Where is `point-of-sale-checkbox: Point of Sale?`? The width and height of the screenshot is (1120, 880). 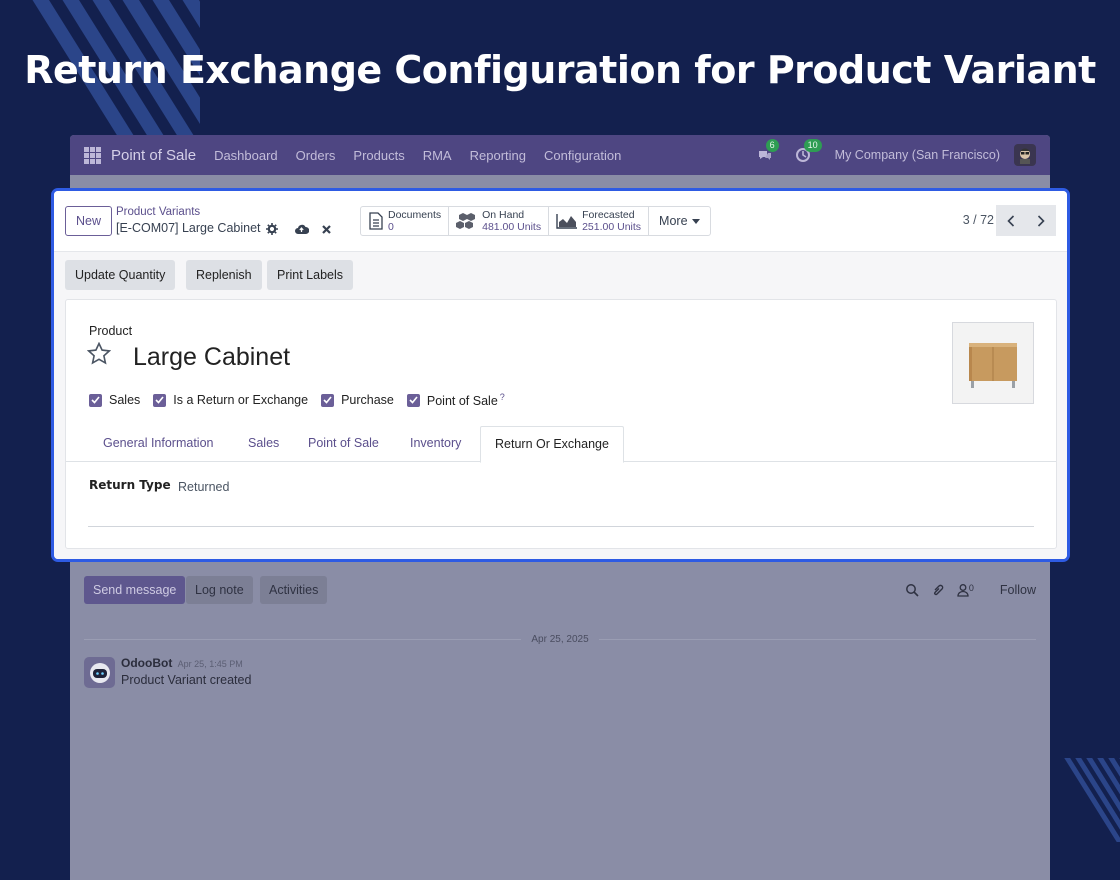 point-of-sale-checkbox: Point of Sale? is located at coordinates (455, 400).